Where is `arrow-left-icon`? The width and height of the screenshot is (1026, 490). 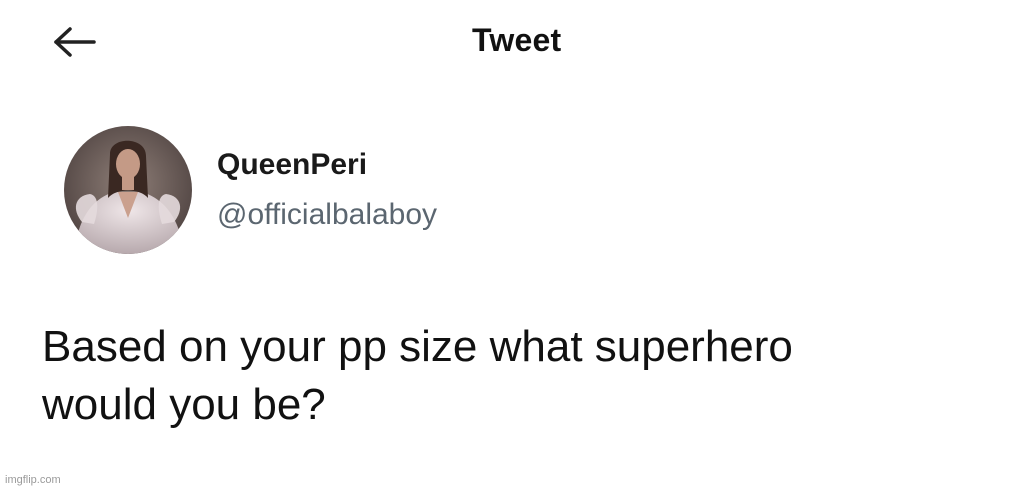
arrow-left-icon is located at coordinates (75, 42).